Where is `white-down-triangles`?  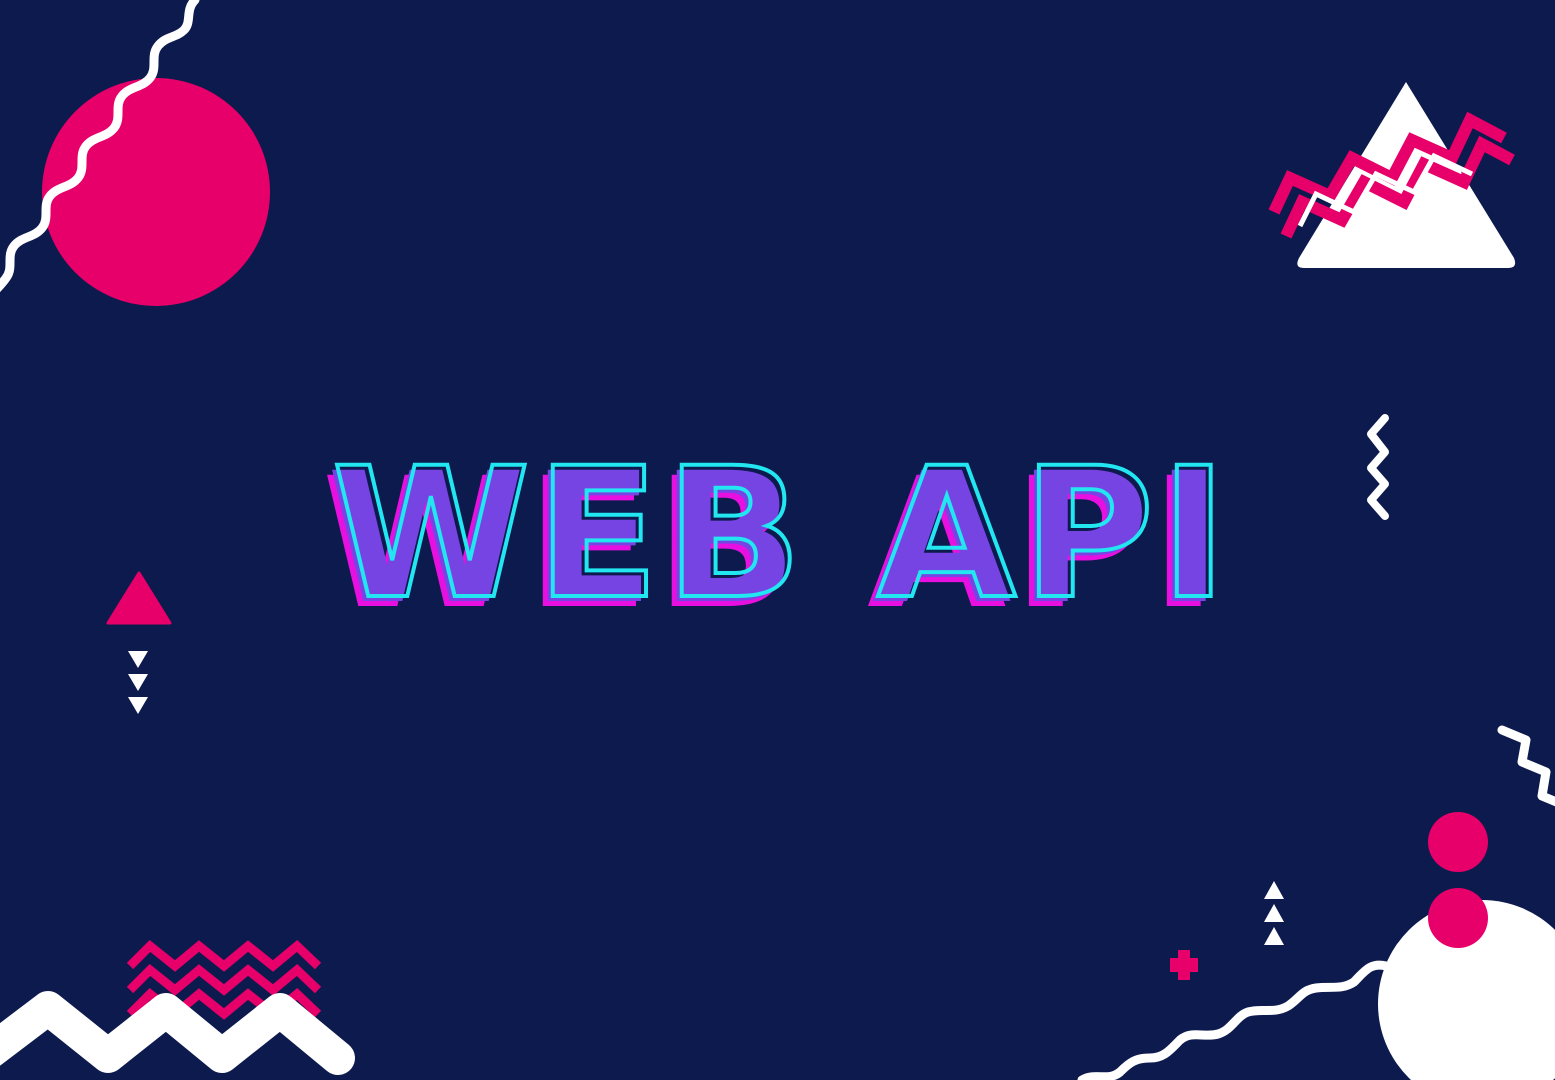
white-down-triangles is located at coordinates (138, 682).